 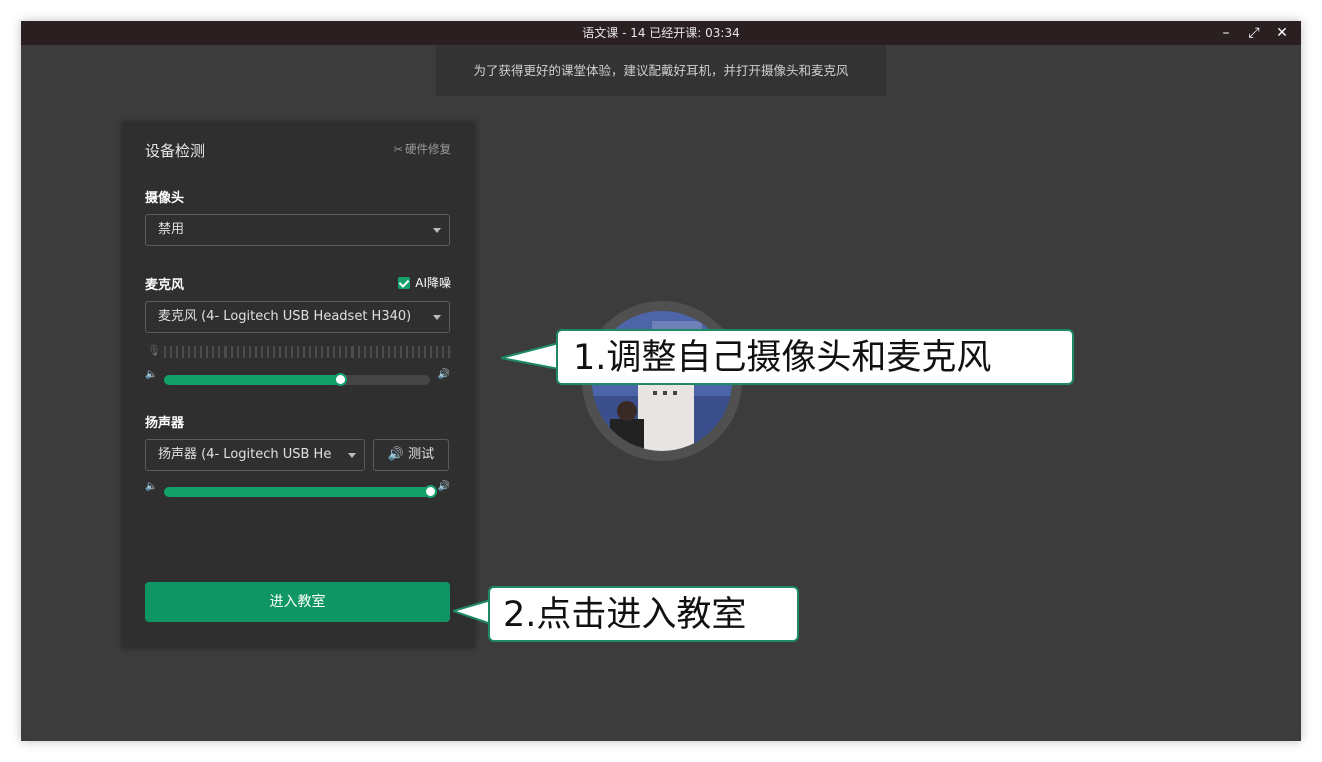 I want to click on speaker-select: 扬声器 (4- Logitech USB He, so click(x=255, y=455).